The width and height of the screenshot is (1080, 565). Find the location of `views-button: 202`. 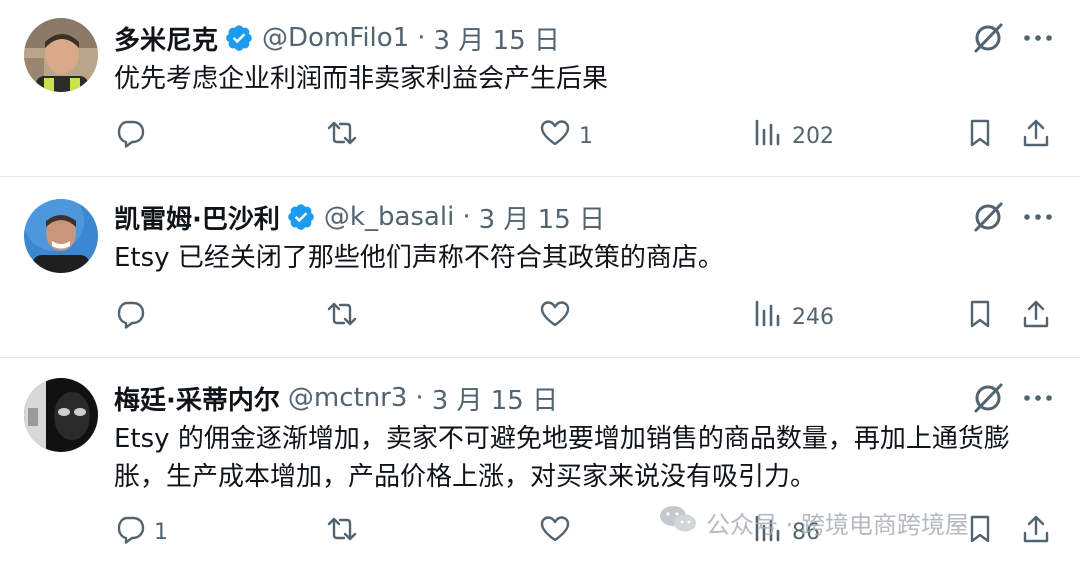

views-button: 202 is located at coordinates (793, 136).